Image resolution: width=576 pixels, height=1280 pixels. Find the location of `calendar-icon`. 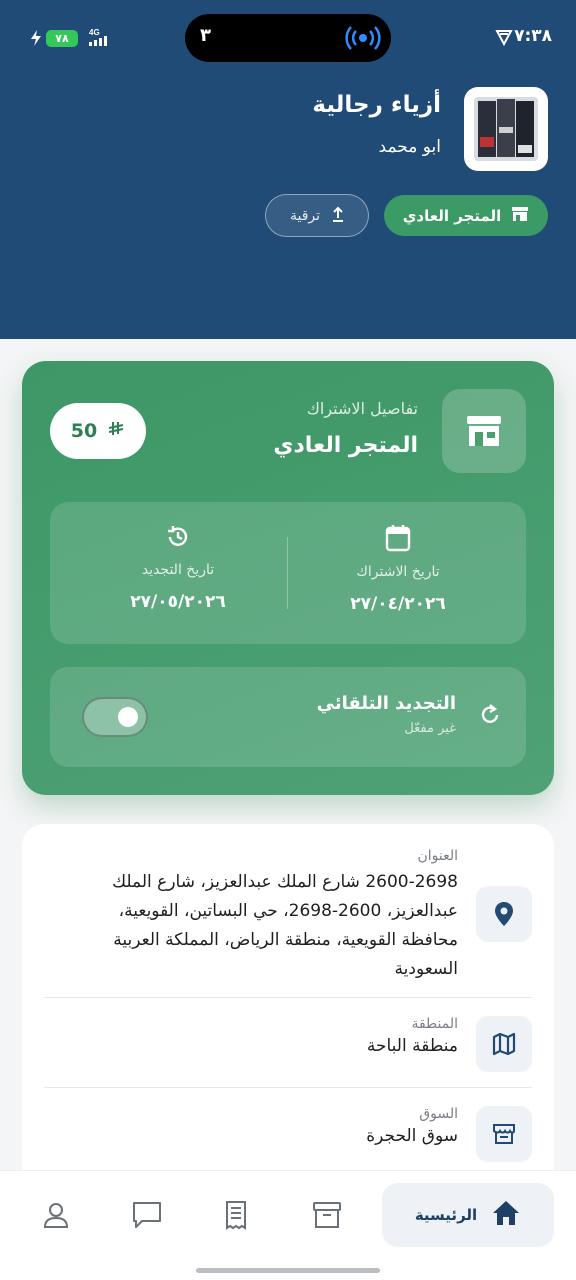

calendar-icon is located at coordinates (398, 540).